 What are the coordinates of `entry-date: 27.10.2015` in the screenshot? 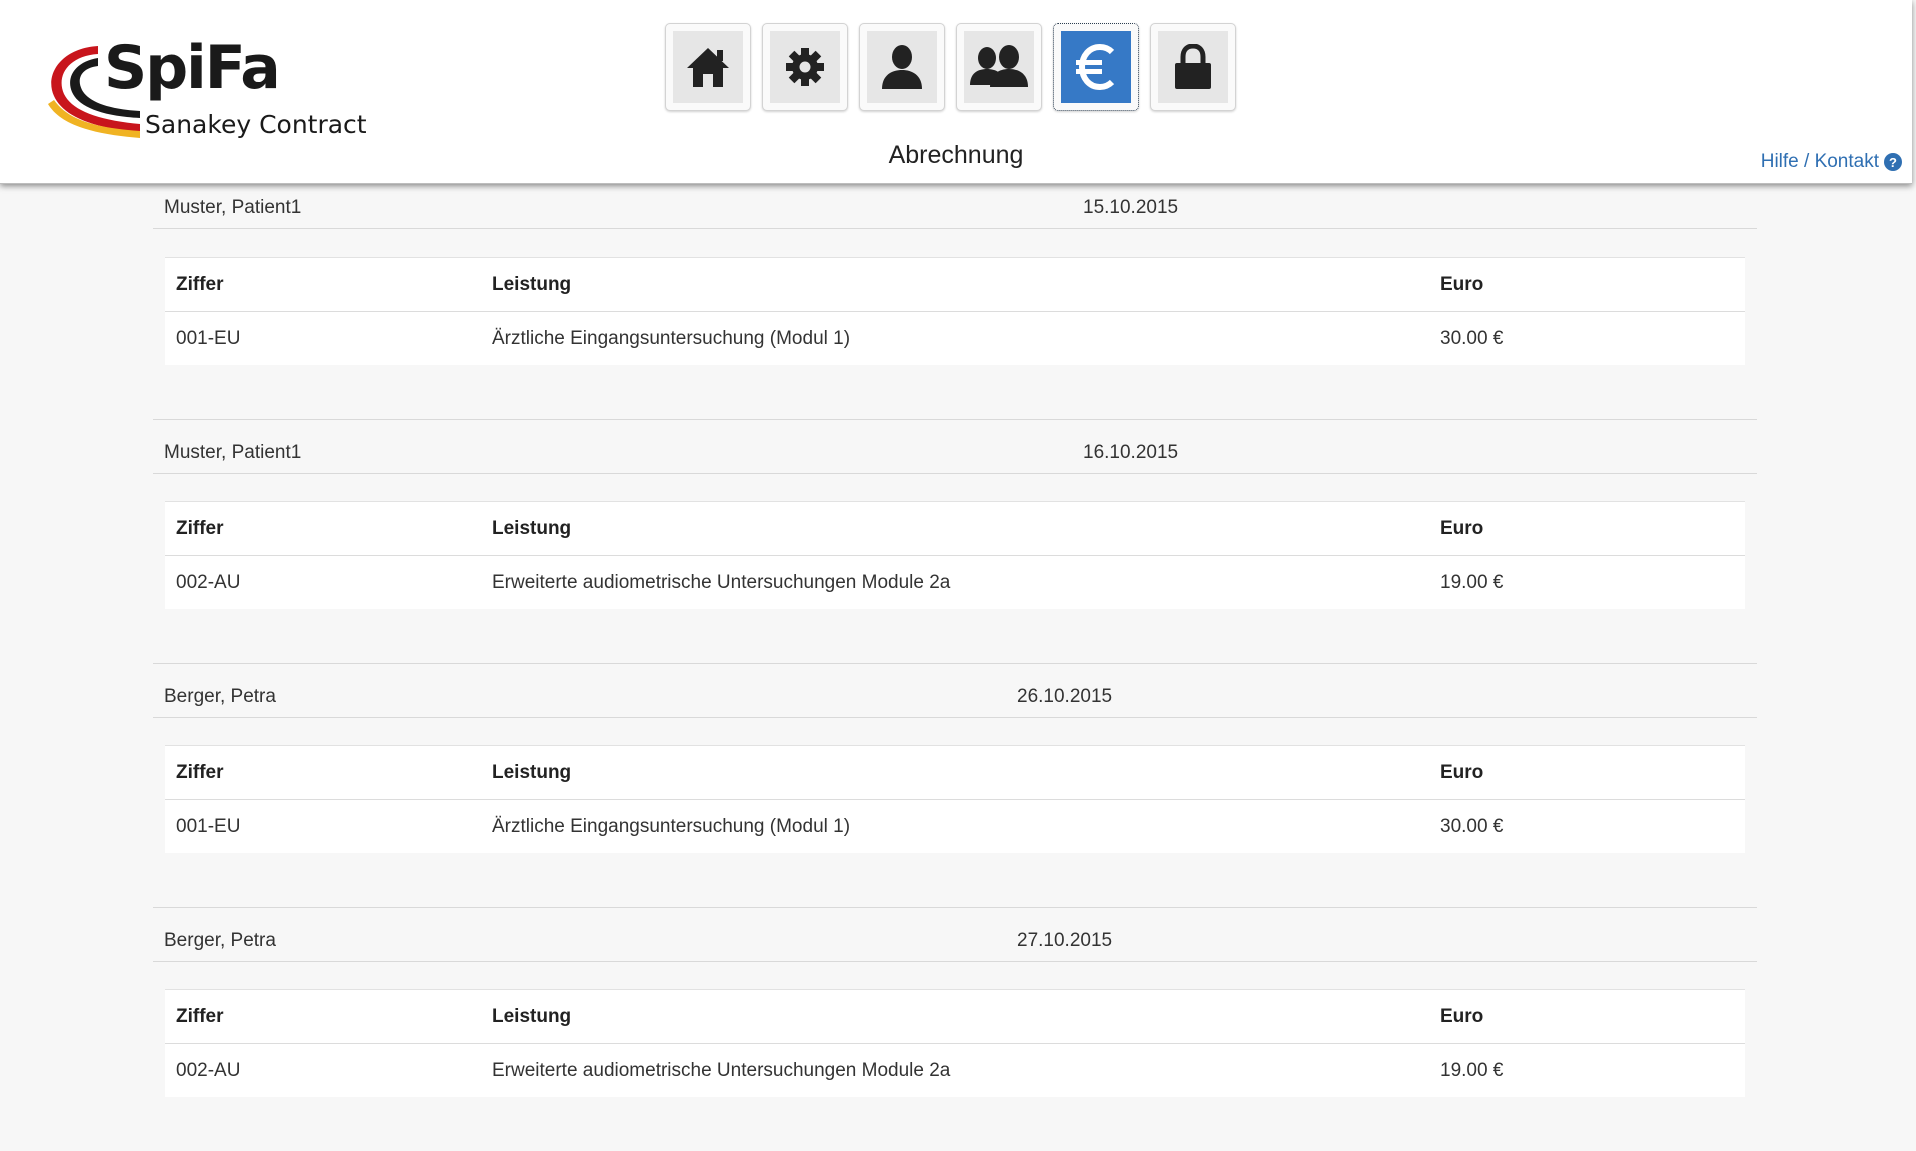 It's located at (1065, 940).